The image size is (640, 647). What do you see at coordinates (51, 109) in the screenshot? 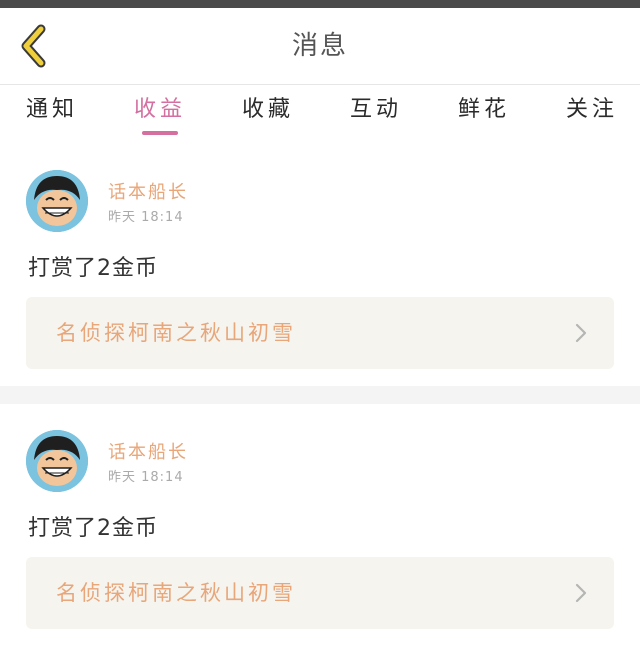
I see `tab-label: 通知` at bounding box center [51, 109].